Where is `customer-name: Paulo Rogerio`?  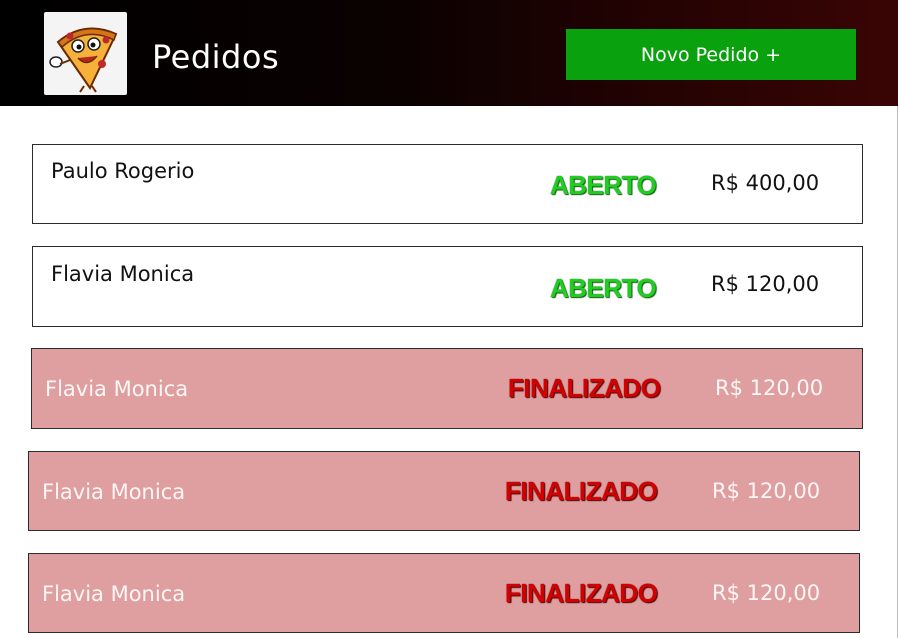 customer-name: Paulo Rogerio is located at coordinates (123, 171).